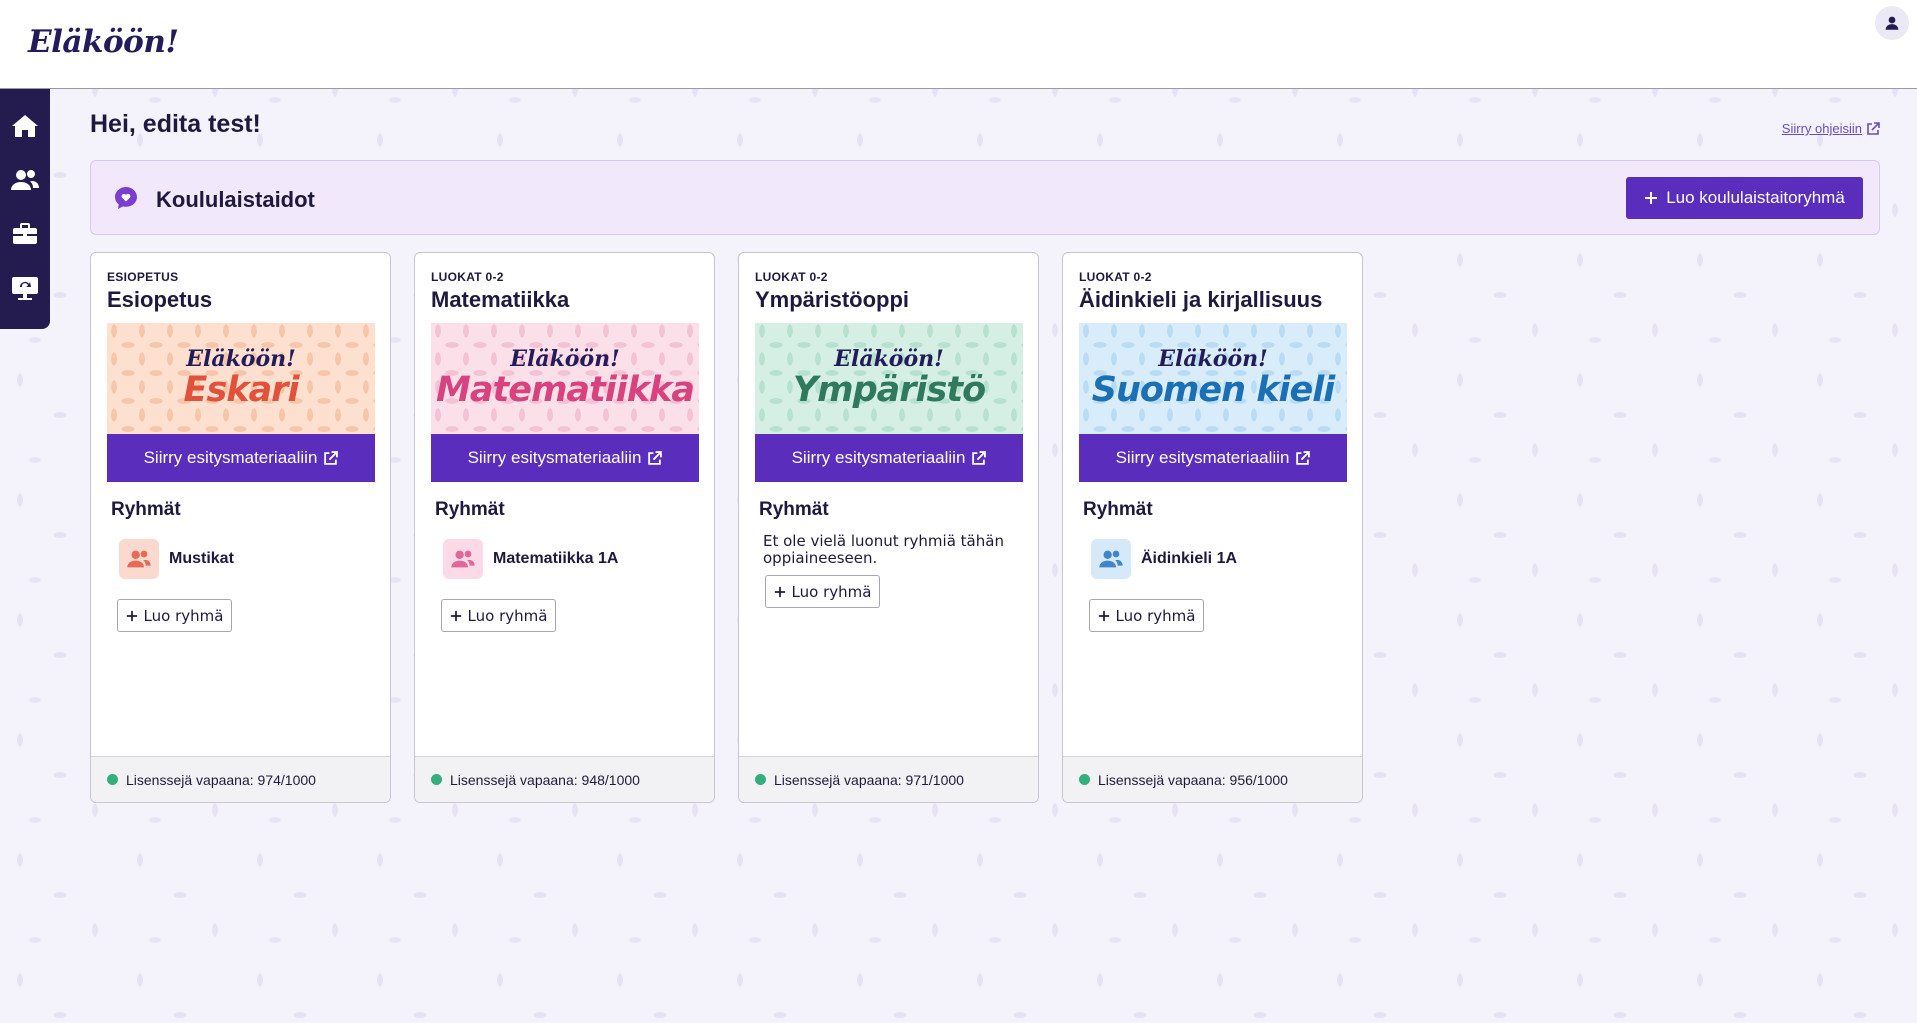 This screenshot has height=1023, width=1917. I want to click on sidebar-item-groups, so click(25, 180).